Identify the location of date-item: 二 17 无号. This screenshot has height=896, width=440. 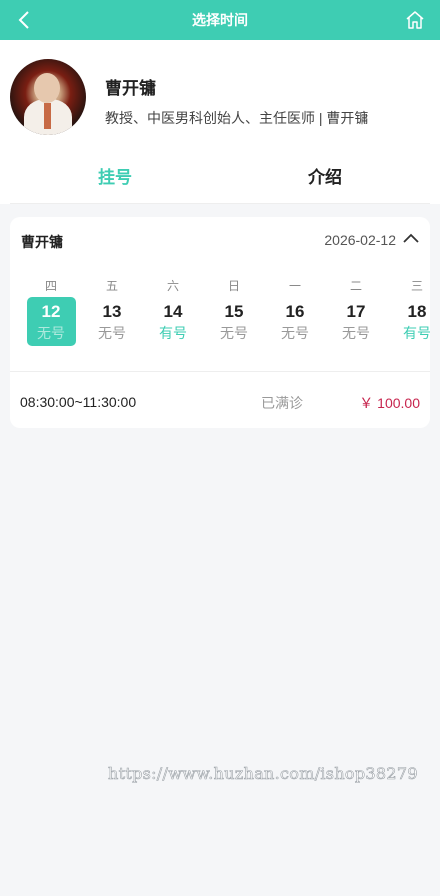
(356, 317).